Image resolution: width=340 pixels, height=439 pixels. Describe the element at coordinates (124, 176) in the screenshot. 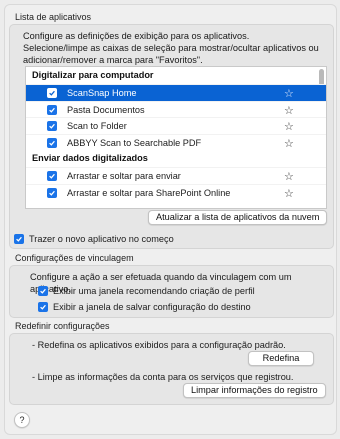

I see `app-label: Arrastar e soltar para enviar` at that location.